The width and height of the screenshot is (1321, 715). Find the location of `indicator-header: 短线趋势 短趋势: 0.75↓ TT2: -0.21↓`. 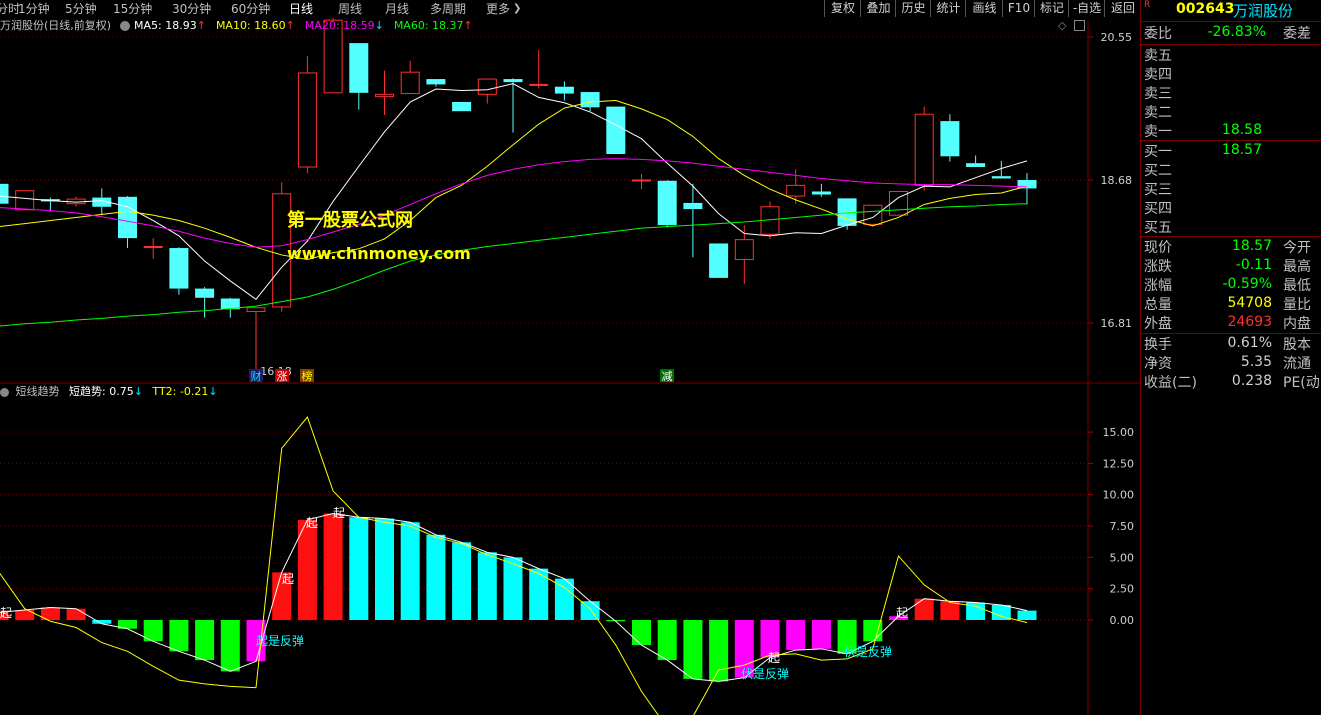

indicator-header: 短线趋势 短趋势: 0.75↓ TT2: -0.21↓ is located at coordinates (109, 392).